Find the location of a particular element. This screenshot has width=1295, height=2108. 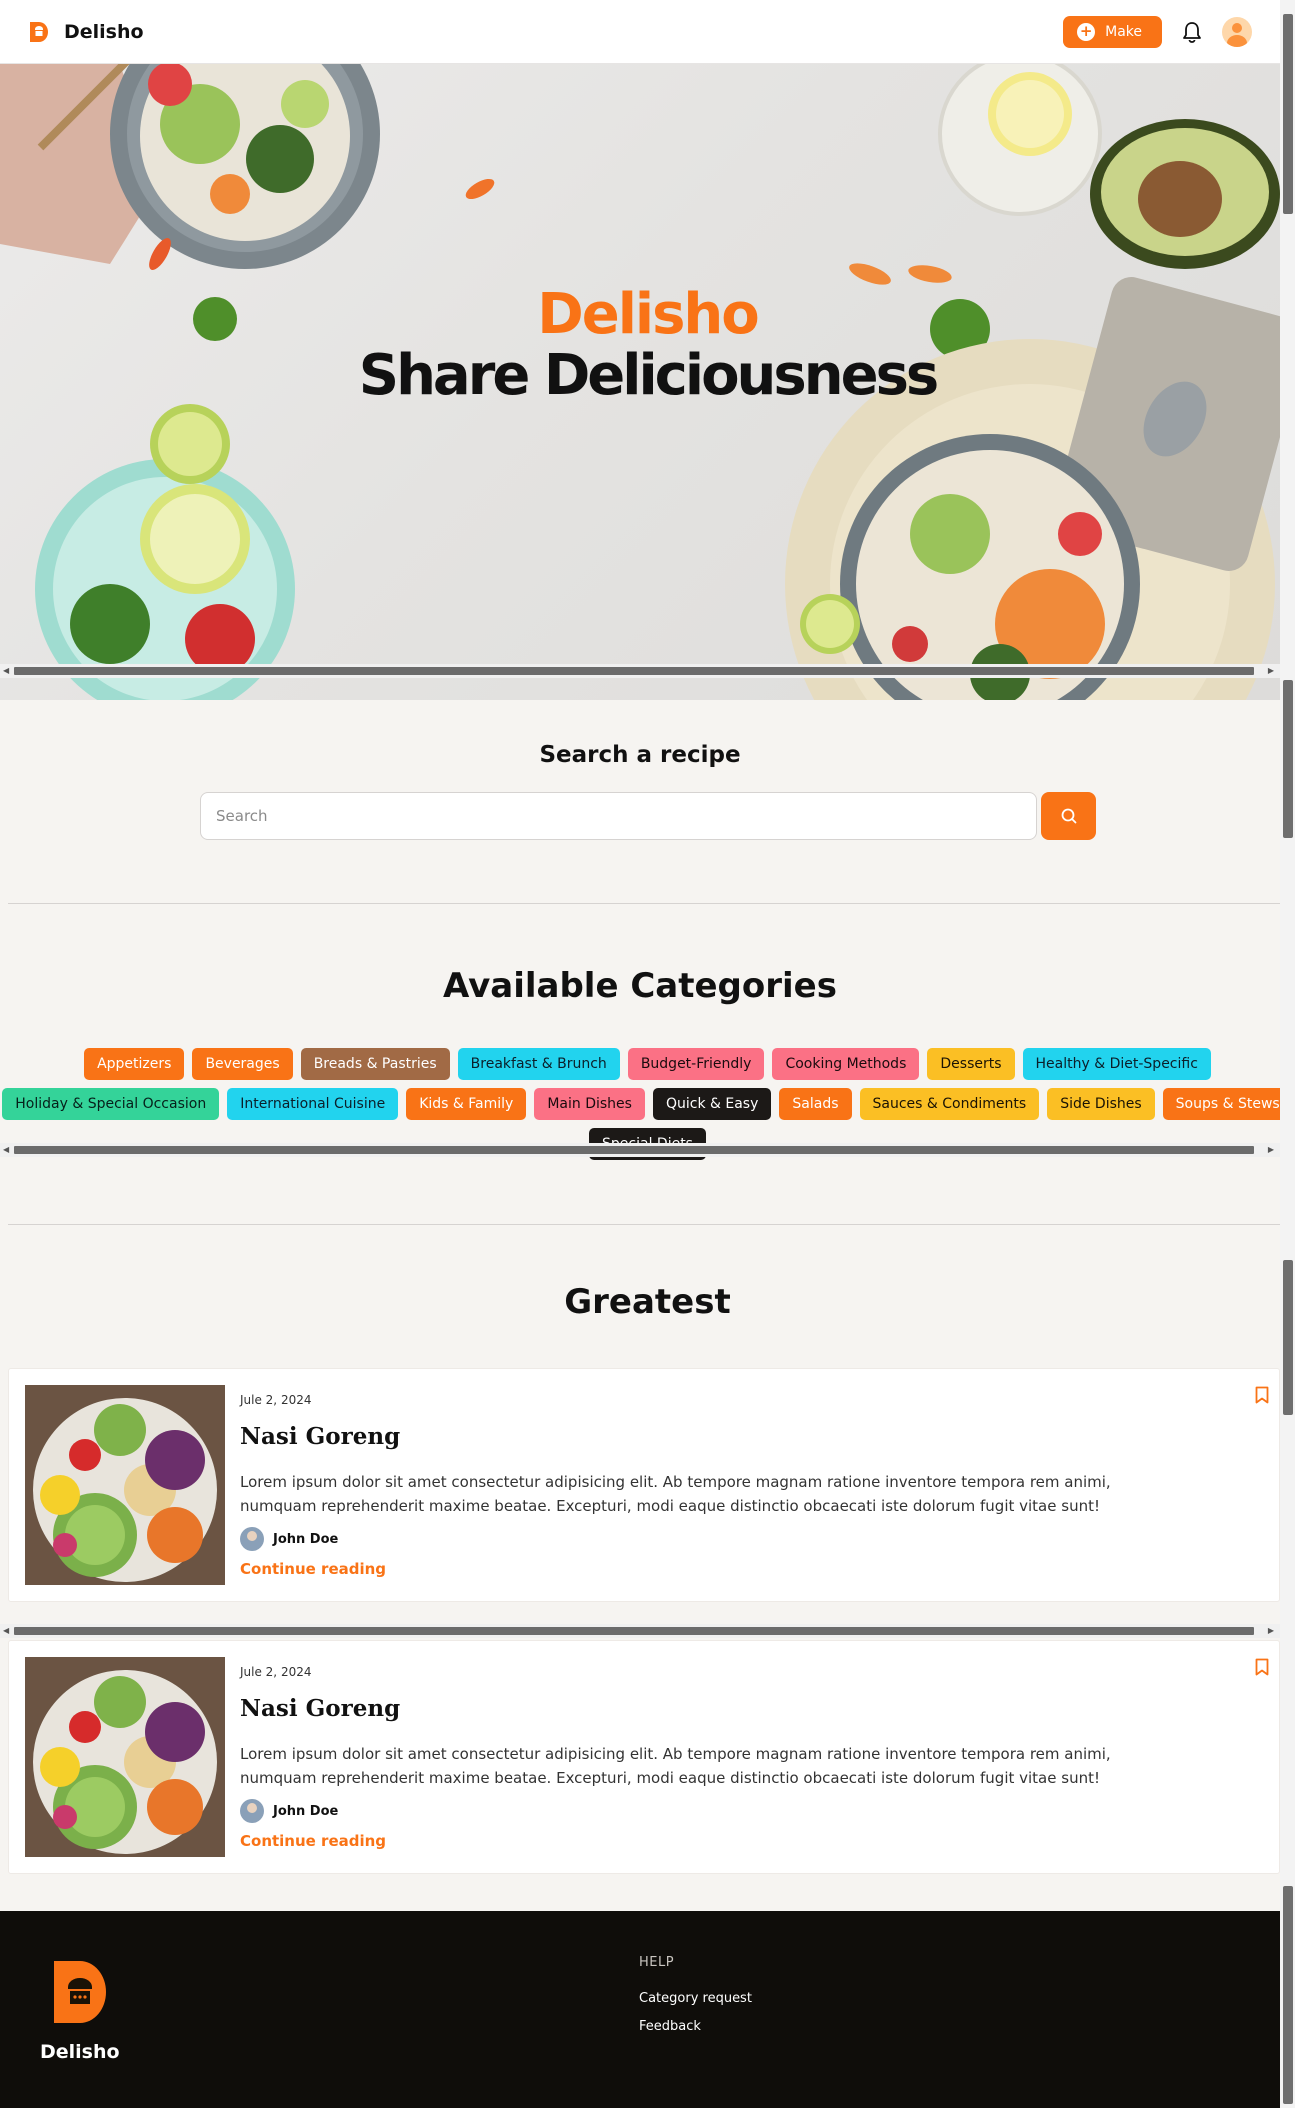

categories-title: Available Categories is located at coordinates (640, 986).